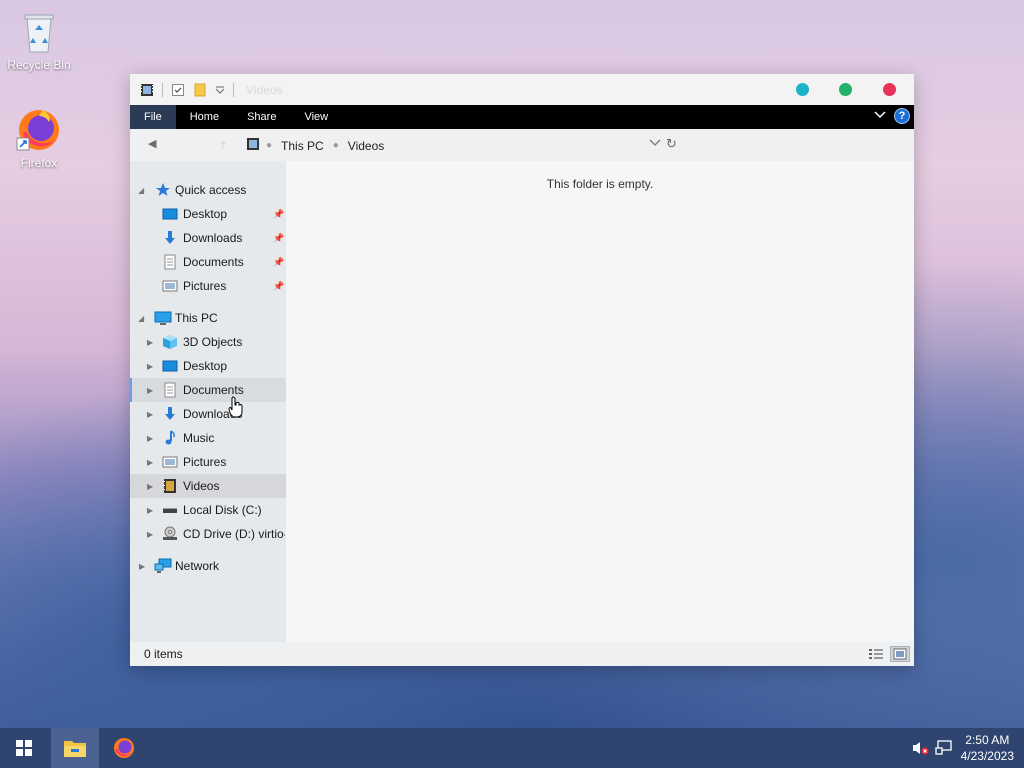  I want to click on refresh-icon: ↻, so click(671, 144).